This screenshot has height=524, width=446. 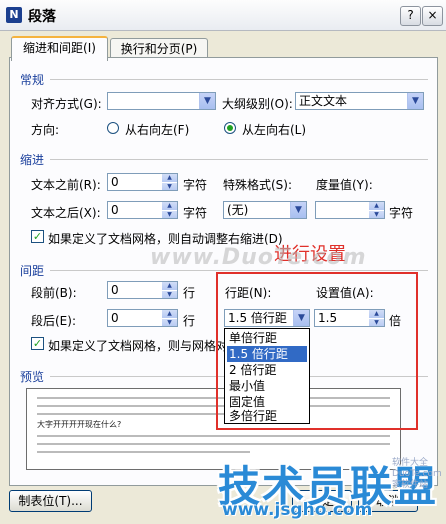 What do you see at coordinates (115, 318) in the screenshot?
I see `space-after-value: 0` at bounding box center [115, 318].